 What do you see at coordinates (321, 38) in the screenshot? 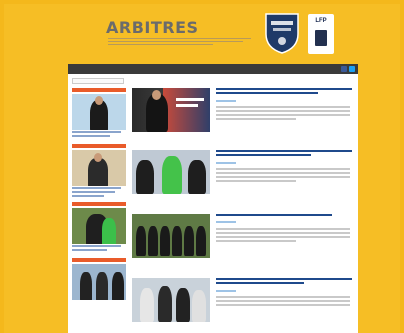
I see `lfp-logo-icon` at bounding box center [321, 38].